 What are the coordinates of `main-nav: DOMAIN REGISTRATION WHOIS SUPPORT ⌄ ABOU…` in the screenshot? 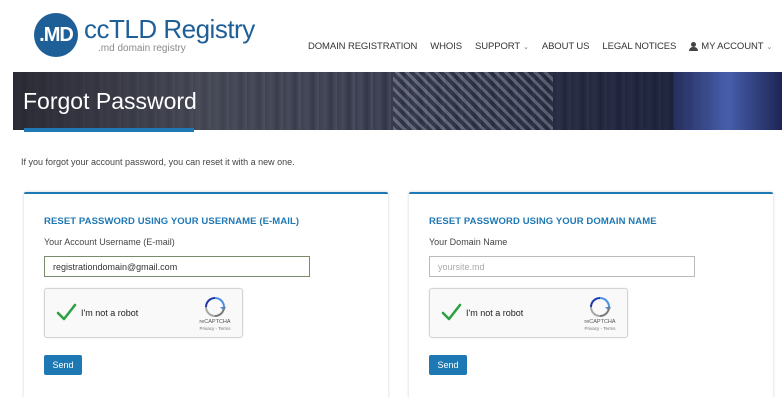 It's located at (545, 46).